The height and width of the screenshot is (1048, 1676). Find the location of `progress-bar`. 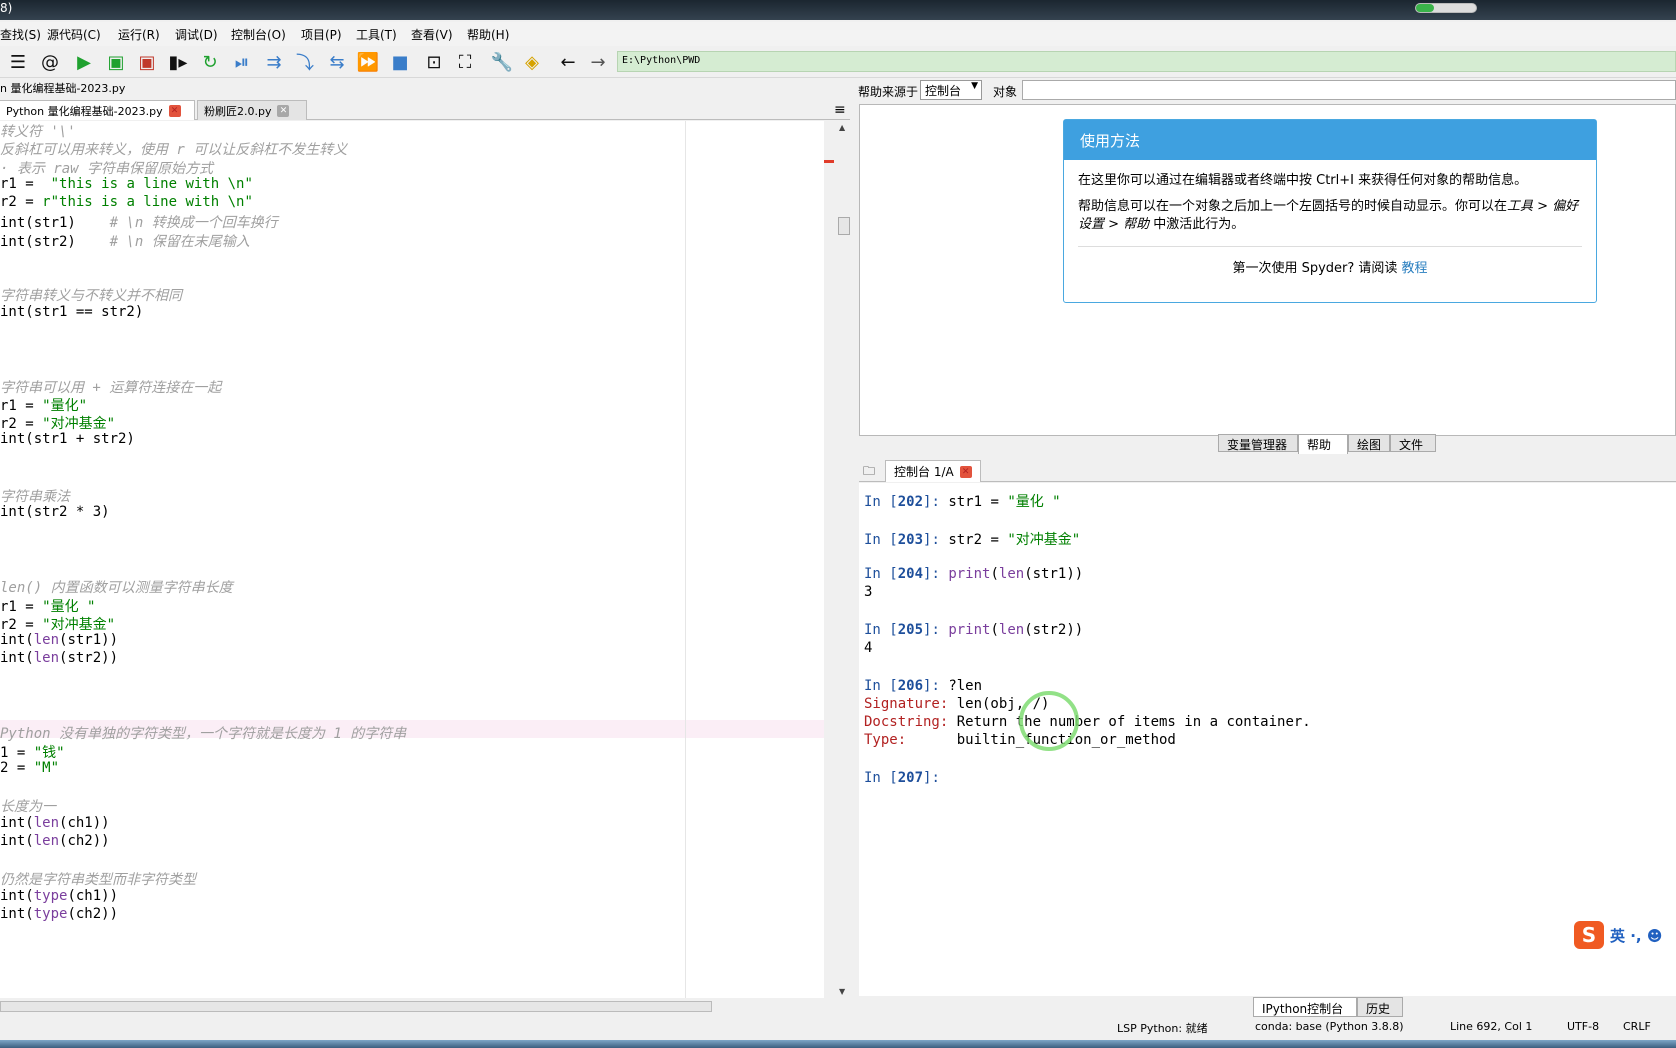

progress-bar is located at coordinates (1446, 8).